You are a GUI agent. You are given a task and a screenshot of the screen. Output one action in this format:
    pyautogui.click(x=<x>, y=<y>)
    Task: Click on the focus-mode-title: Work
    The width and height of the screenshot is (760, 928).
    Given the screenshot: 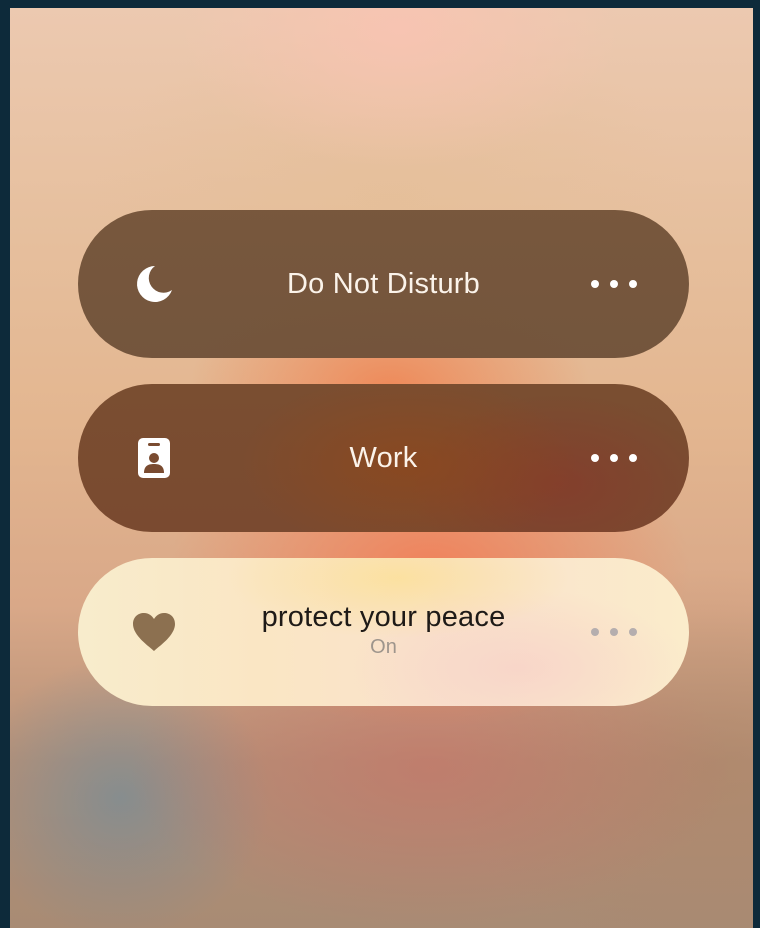 What is the action you would take?
    pyautogui.click(x=383, y=457)
    